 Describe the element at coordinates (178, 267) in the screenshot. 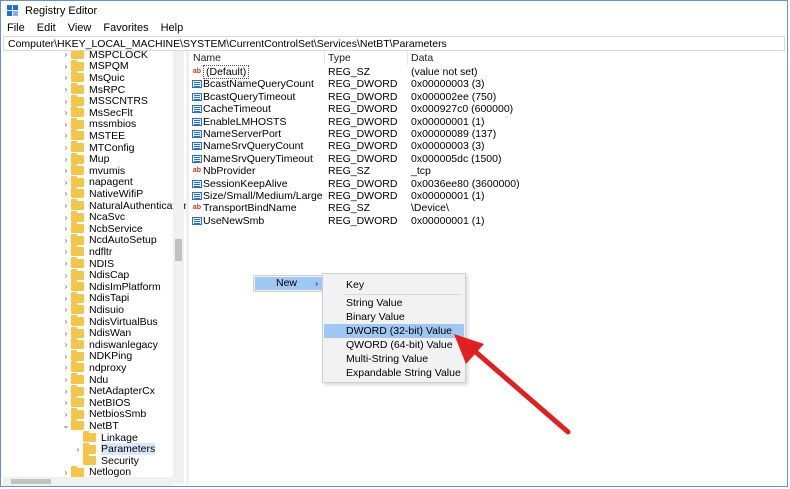

I see `tree-vertical-scrollbar` at that location.